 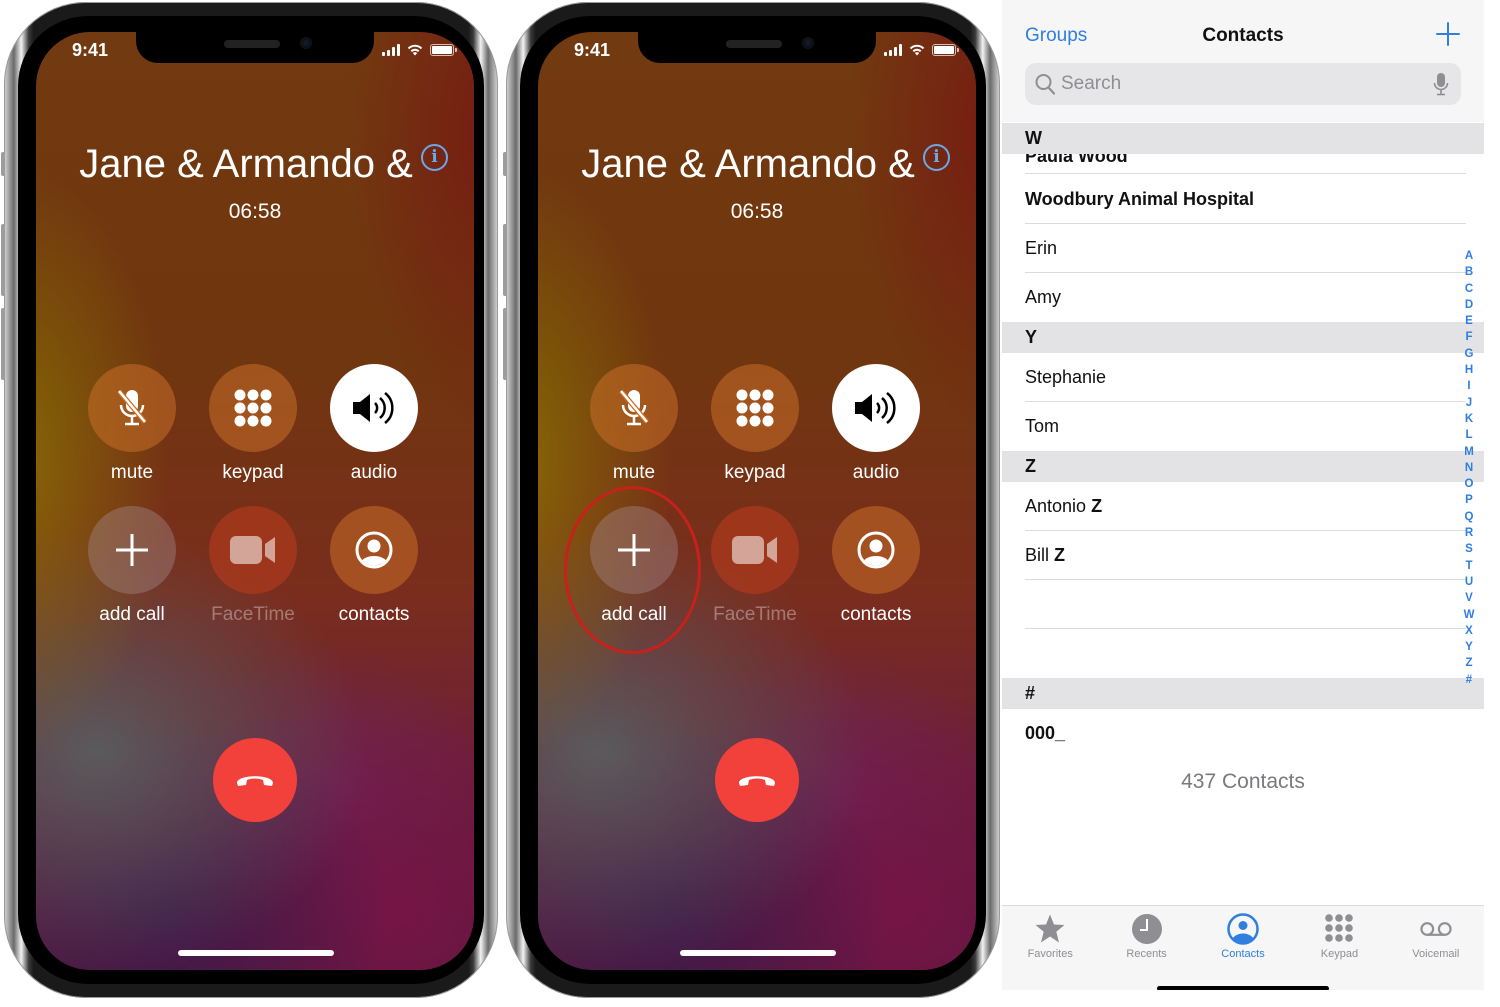 I want to click on add-call-button: add call, so click(x=132, y=566).